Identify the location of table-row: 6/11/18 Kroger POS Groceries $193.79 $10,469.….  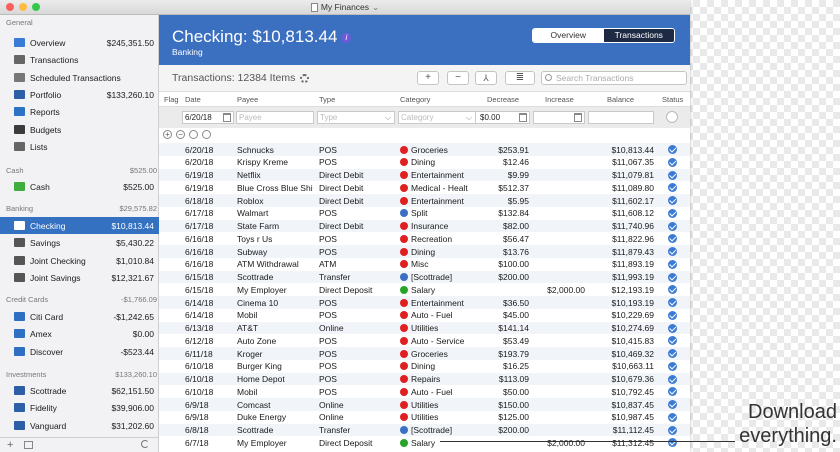
(424, 353).